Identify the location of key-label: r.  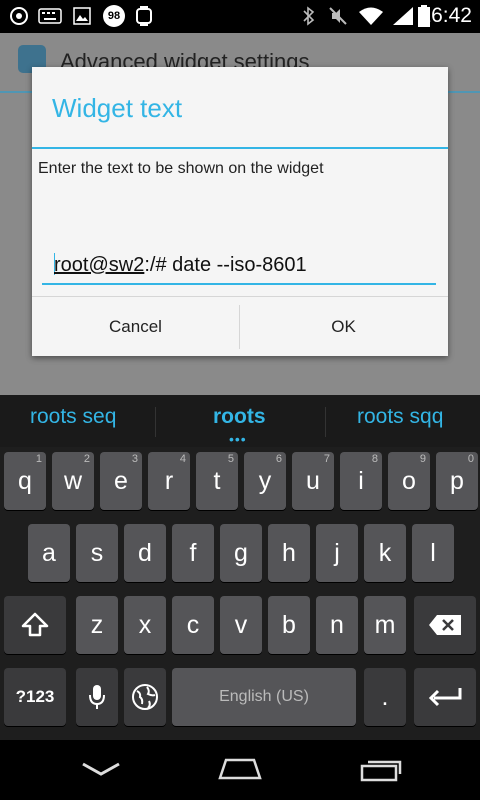
(169, 480).